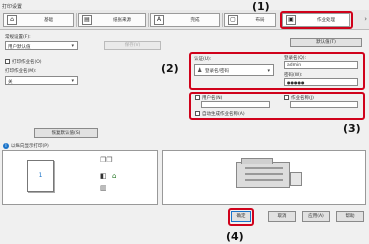  What do you see at coordinates (250, 20) in the screenshot?
I see `tab-layout: ▢ 布局` at bounding box center [250, 20].